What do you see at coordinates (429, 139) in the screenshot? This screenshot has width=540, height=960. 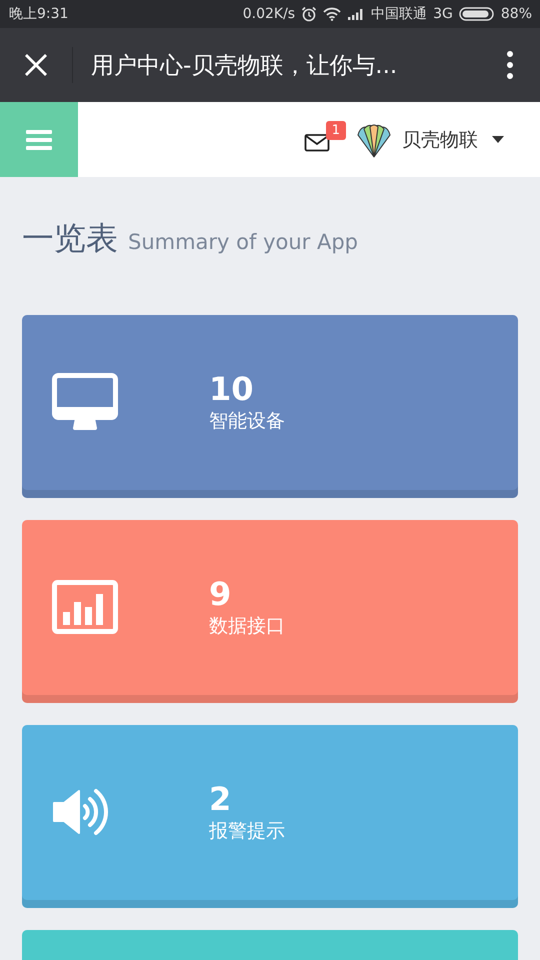 I see `user-menu-button: 贝壳物联` at bounding box center [429, 139].